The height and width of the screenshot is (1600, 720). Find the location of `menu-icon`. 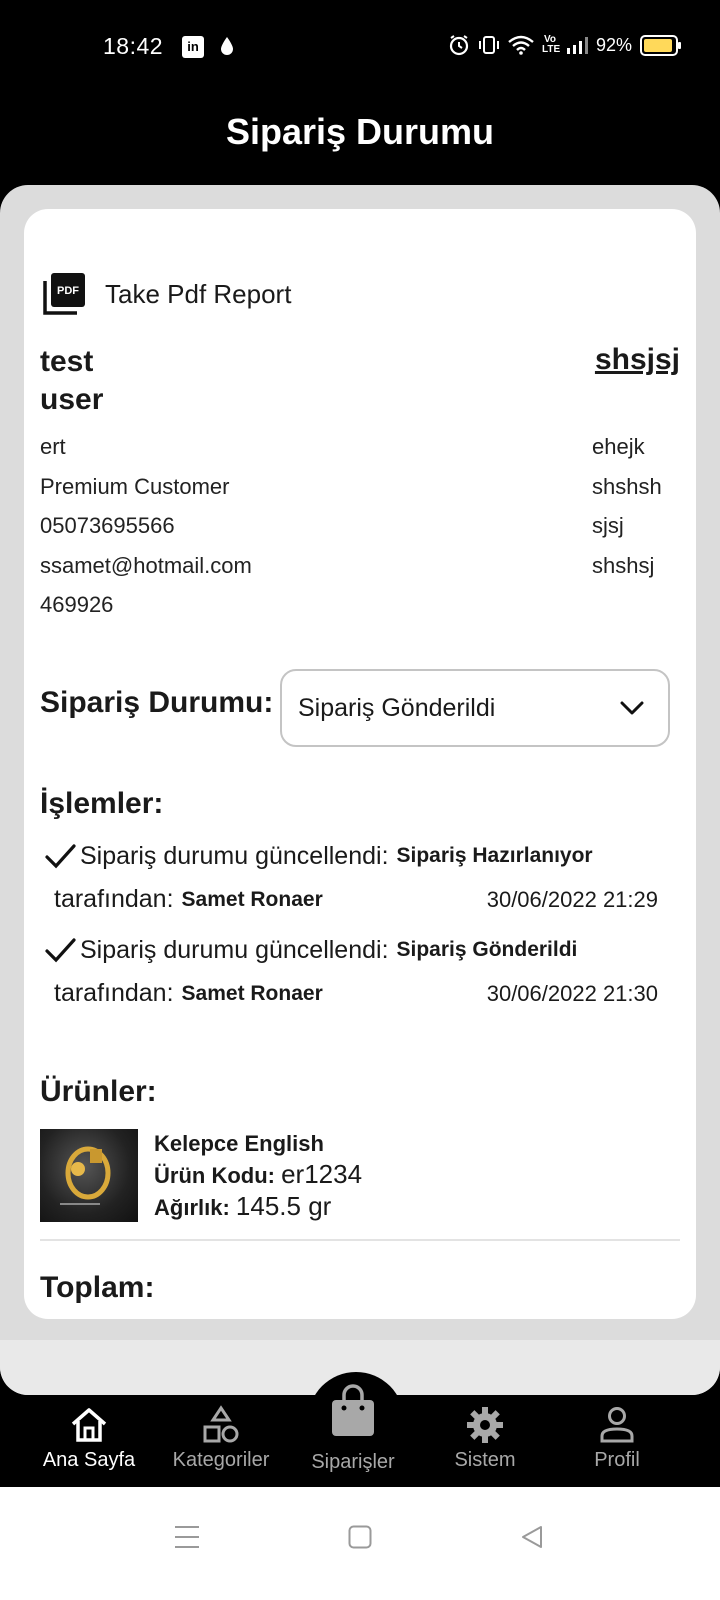

menu-icon is located at coordinates (187, 1537).